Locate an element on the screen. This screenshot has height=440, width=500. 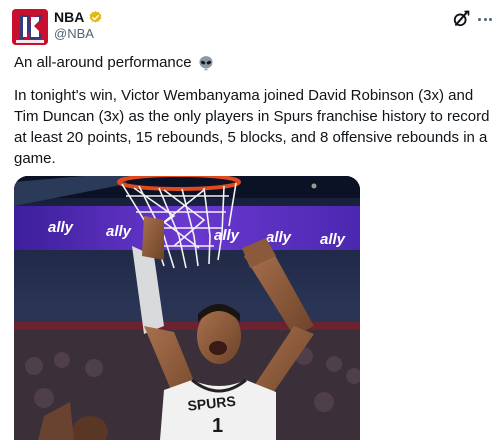
alien-icon is located at coordinates (206, 63).